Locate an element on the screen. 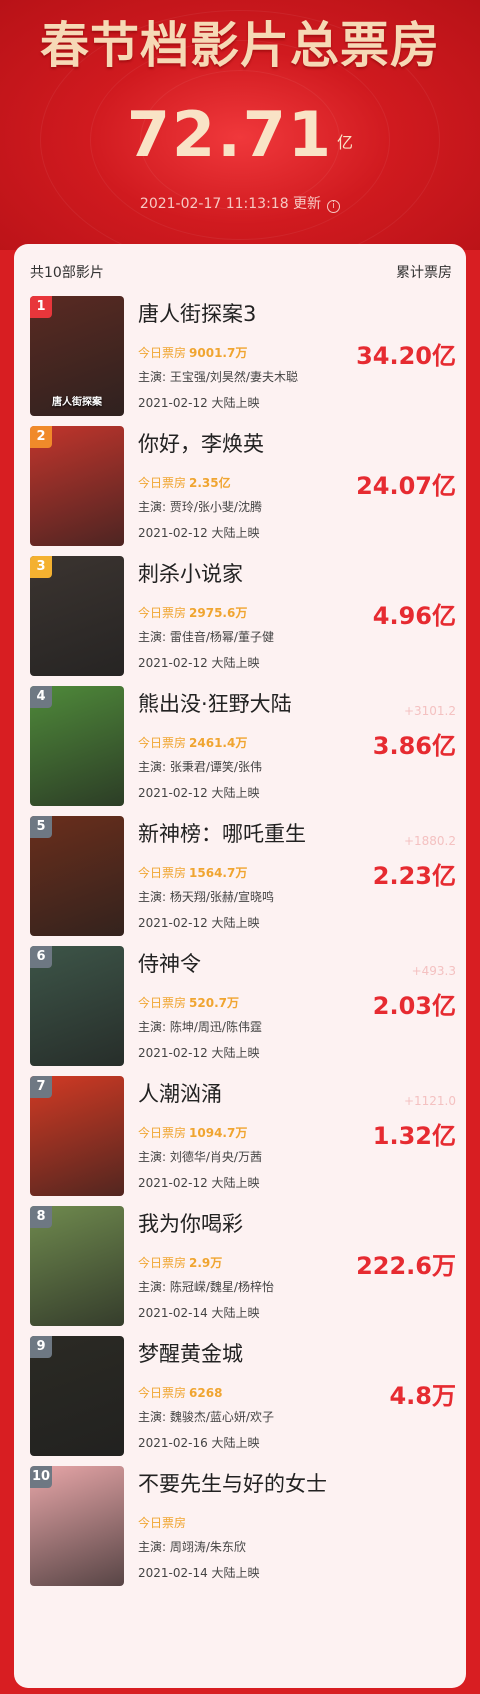  film-poster: 6 is located at coordinates (77, 1006).